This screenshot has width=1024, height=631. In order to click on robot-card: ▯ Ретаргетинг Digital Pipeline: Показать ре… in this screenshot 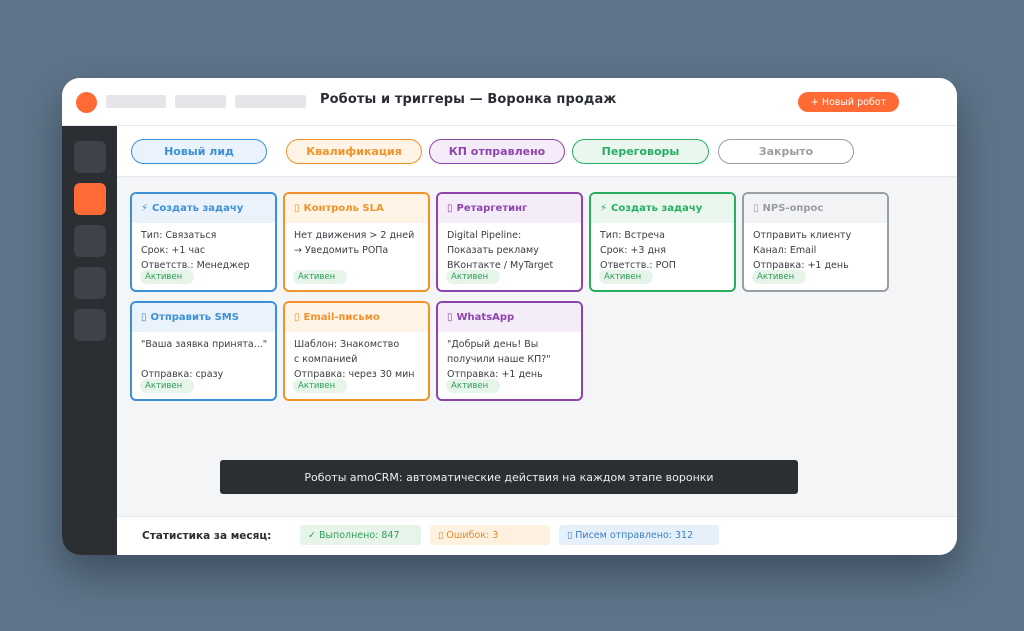, I will do `click(509, 242)`.